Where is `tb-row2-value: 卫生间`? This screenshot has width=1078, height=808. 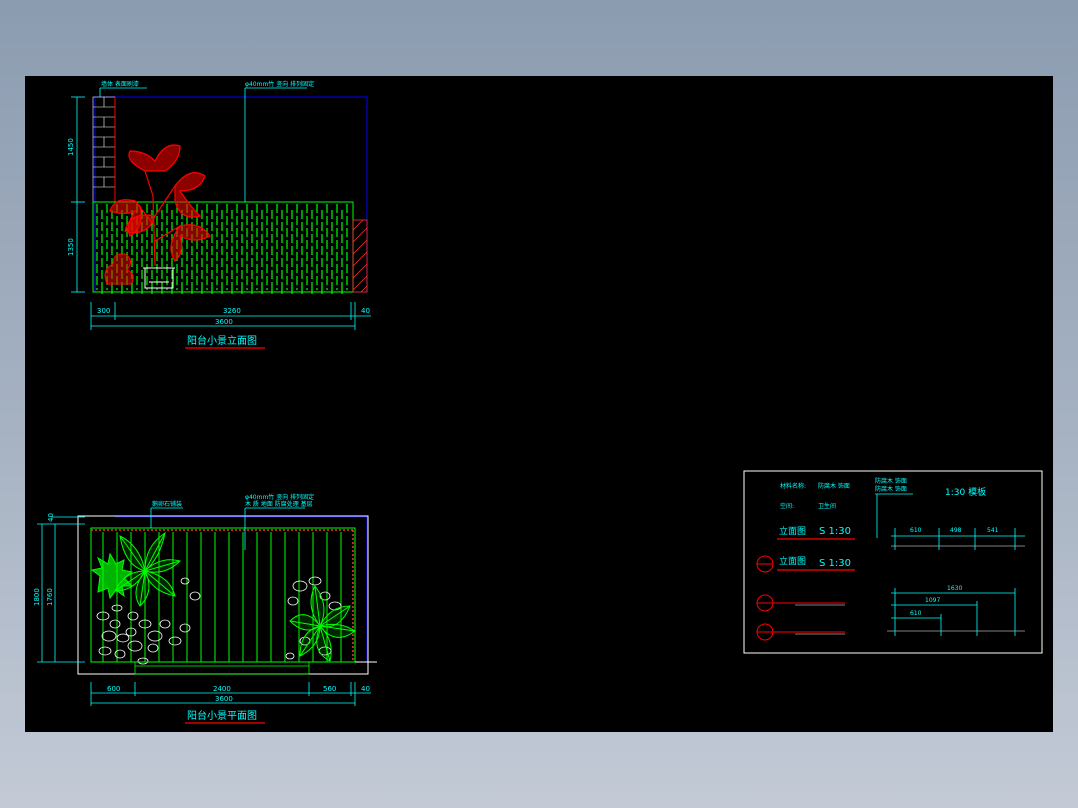 tb-row2-value: 卫生间 is located at coordinates (827, 506).